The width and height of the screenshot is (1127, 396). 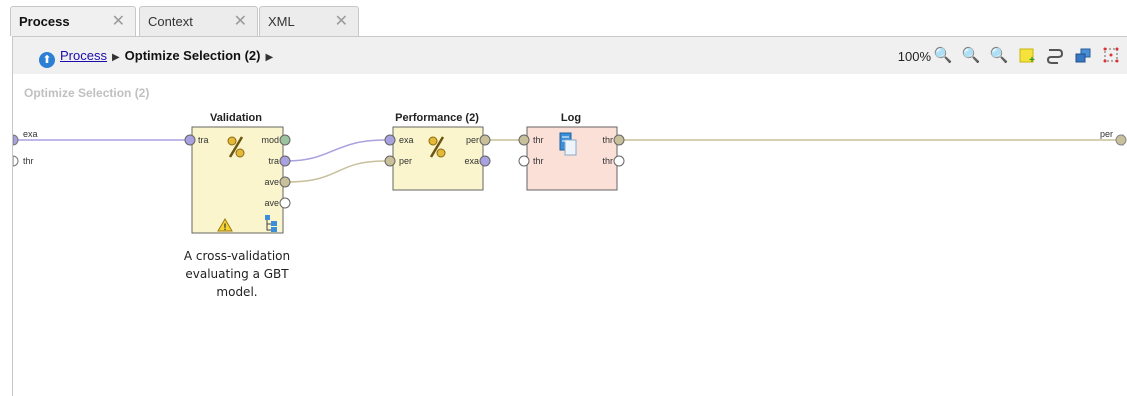 I want to click on connection-tra-performance, so click(x=336, y=150).